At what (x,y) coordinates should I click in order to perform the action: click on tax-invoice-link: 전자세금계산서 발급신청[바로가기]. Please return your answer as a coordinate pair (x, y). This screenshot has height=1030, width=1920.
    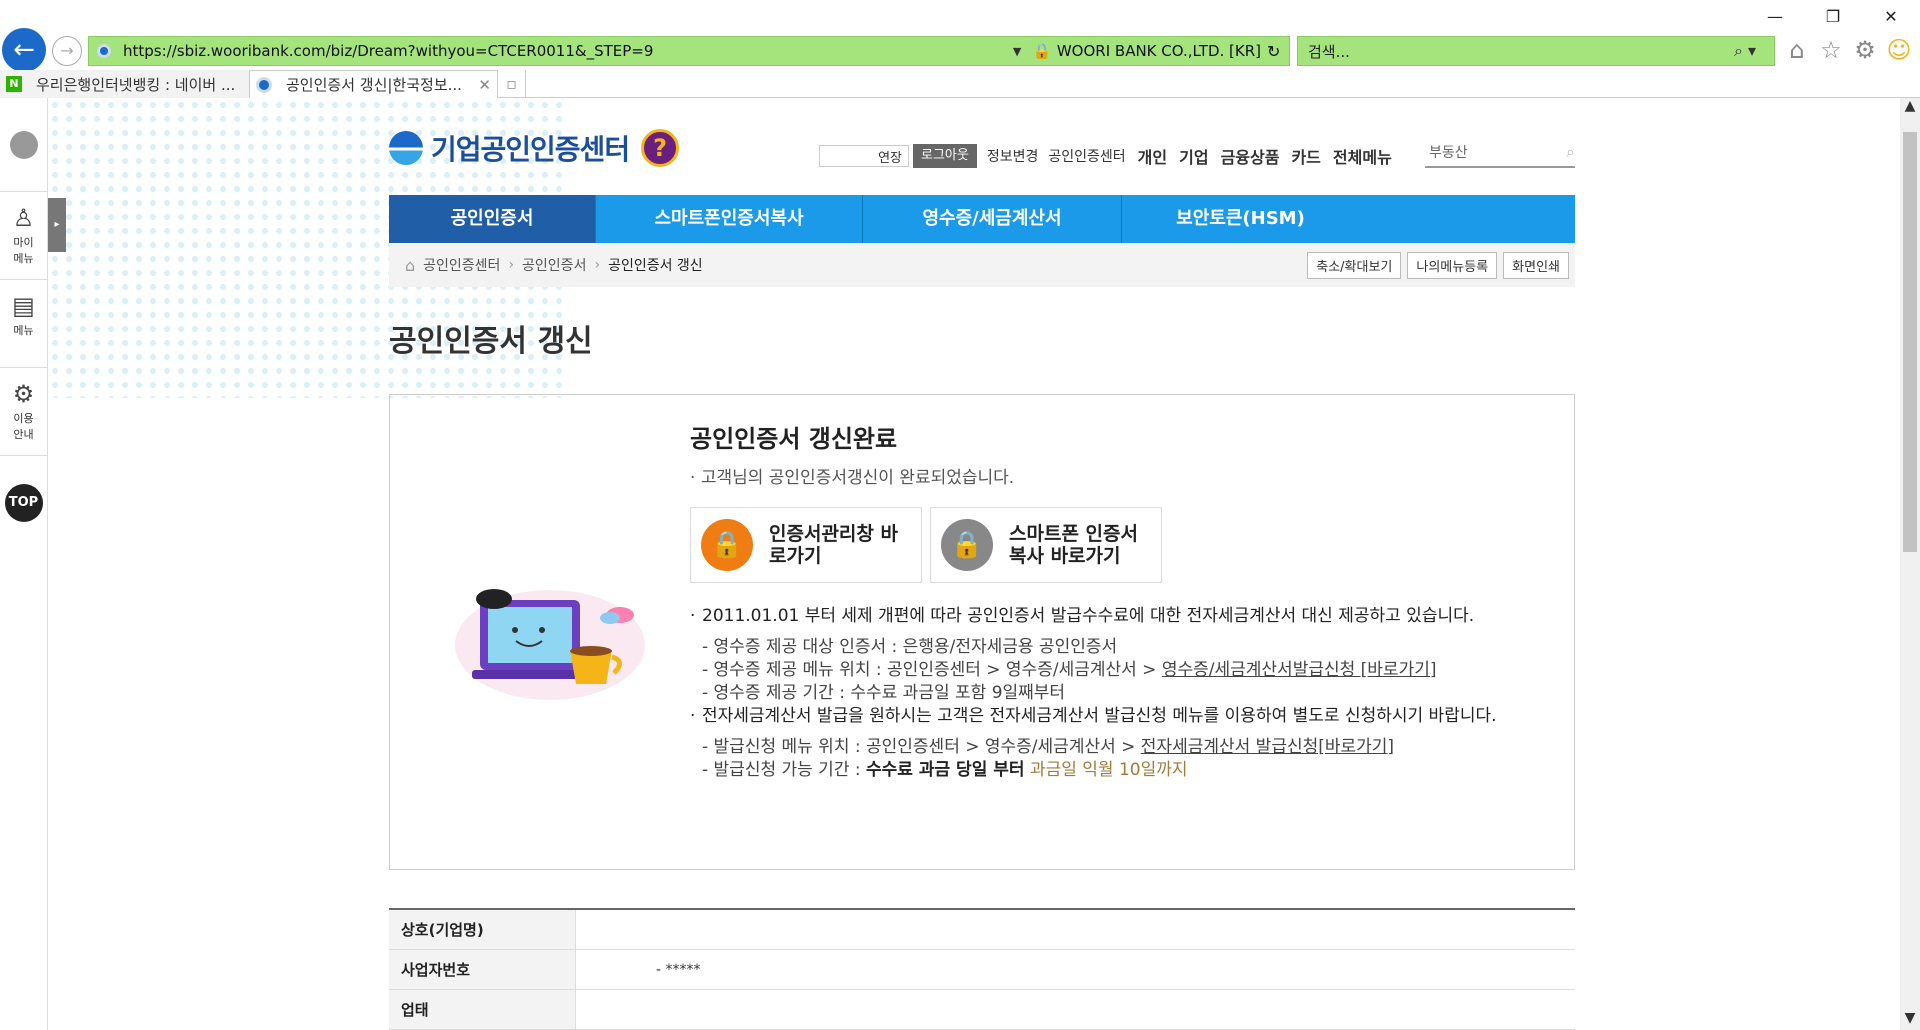
    Looking at the image, I should click on (1267, 747).